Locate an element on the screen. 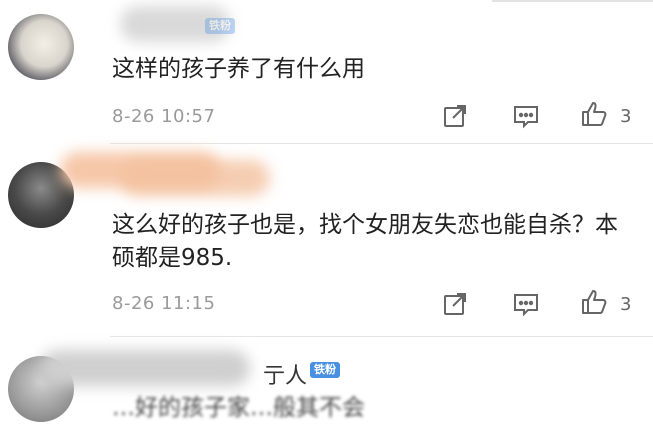 This screenshot has width=653, height=425. comment-text: …好的孩子家…般其不会 is located at coordinates (238, 408).